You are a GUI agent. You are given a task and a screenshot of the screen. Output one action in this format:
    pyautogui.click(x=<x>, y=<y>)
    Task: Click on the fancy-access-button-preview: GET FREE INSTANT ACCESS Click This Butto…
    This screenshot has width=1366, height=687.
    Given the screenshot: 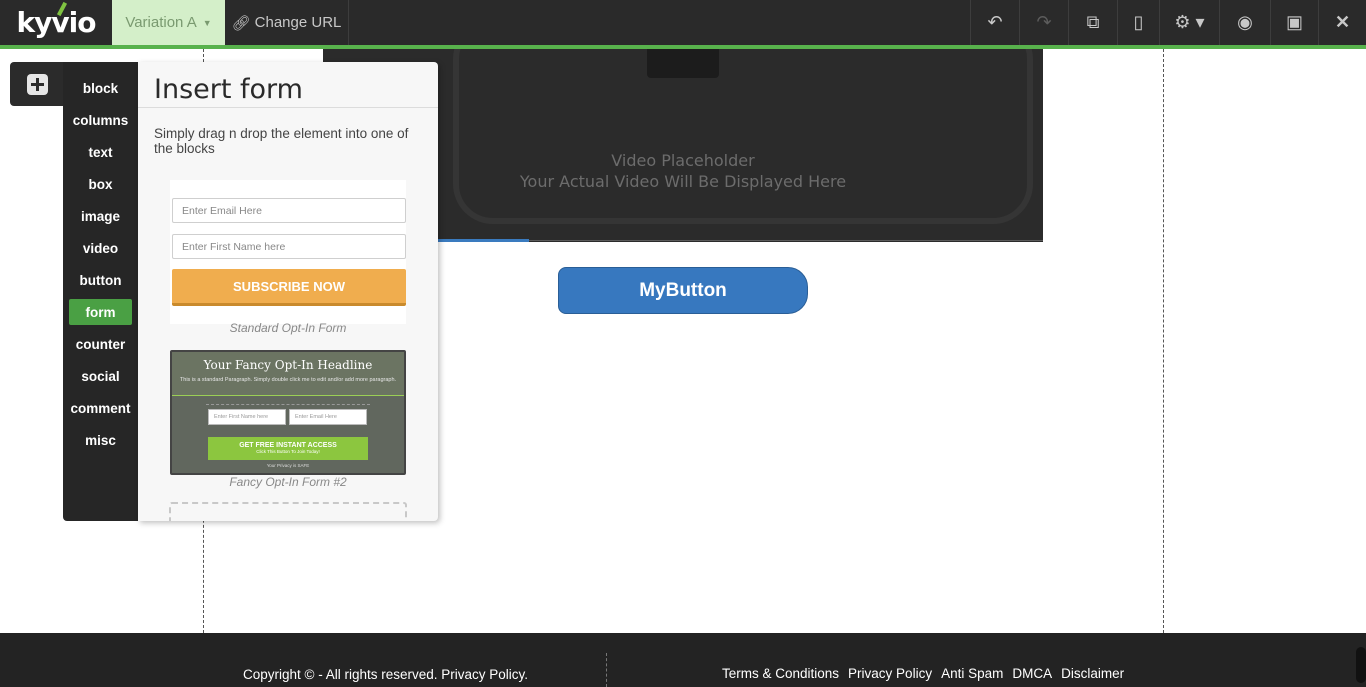 What is the action you would take?
    pyautogui.click(x=288, y=448)
    